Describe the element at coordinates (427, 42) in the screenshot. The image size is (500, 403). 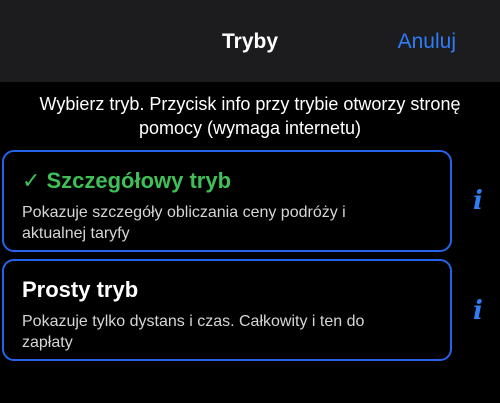
I see `cancel-button: Anuluj` at that location.